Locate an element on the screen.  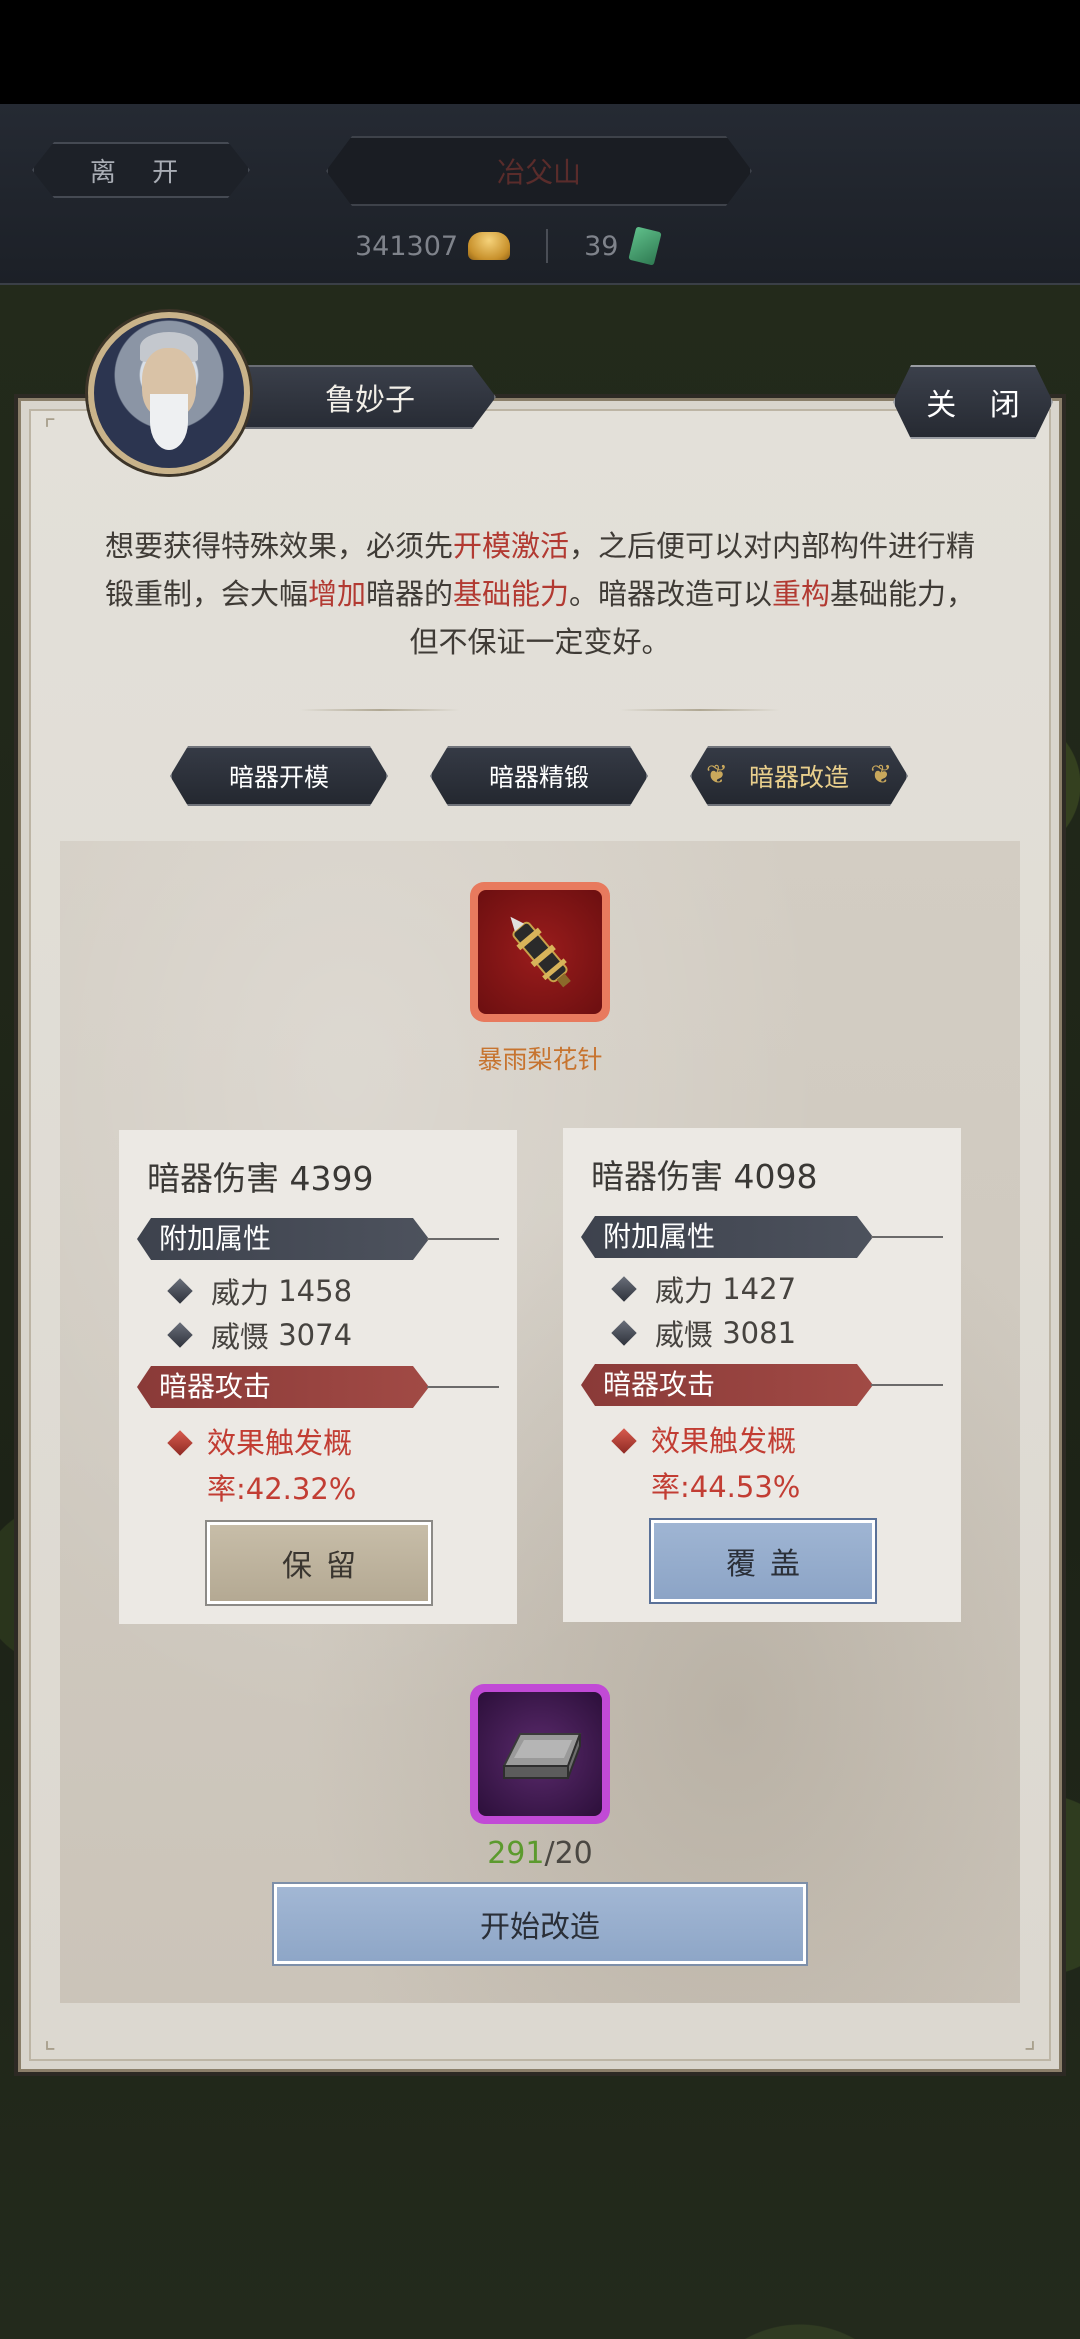
material-count: 291/20 is located at coordinates (540, 1853).